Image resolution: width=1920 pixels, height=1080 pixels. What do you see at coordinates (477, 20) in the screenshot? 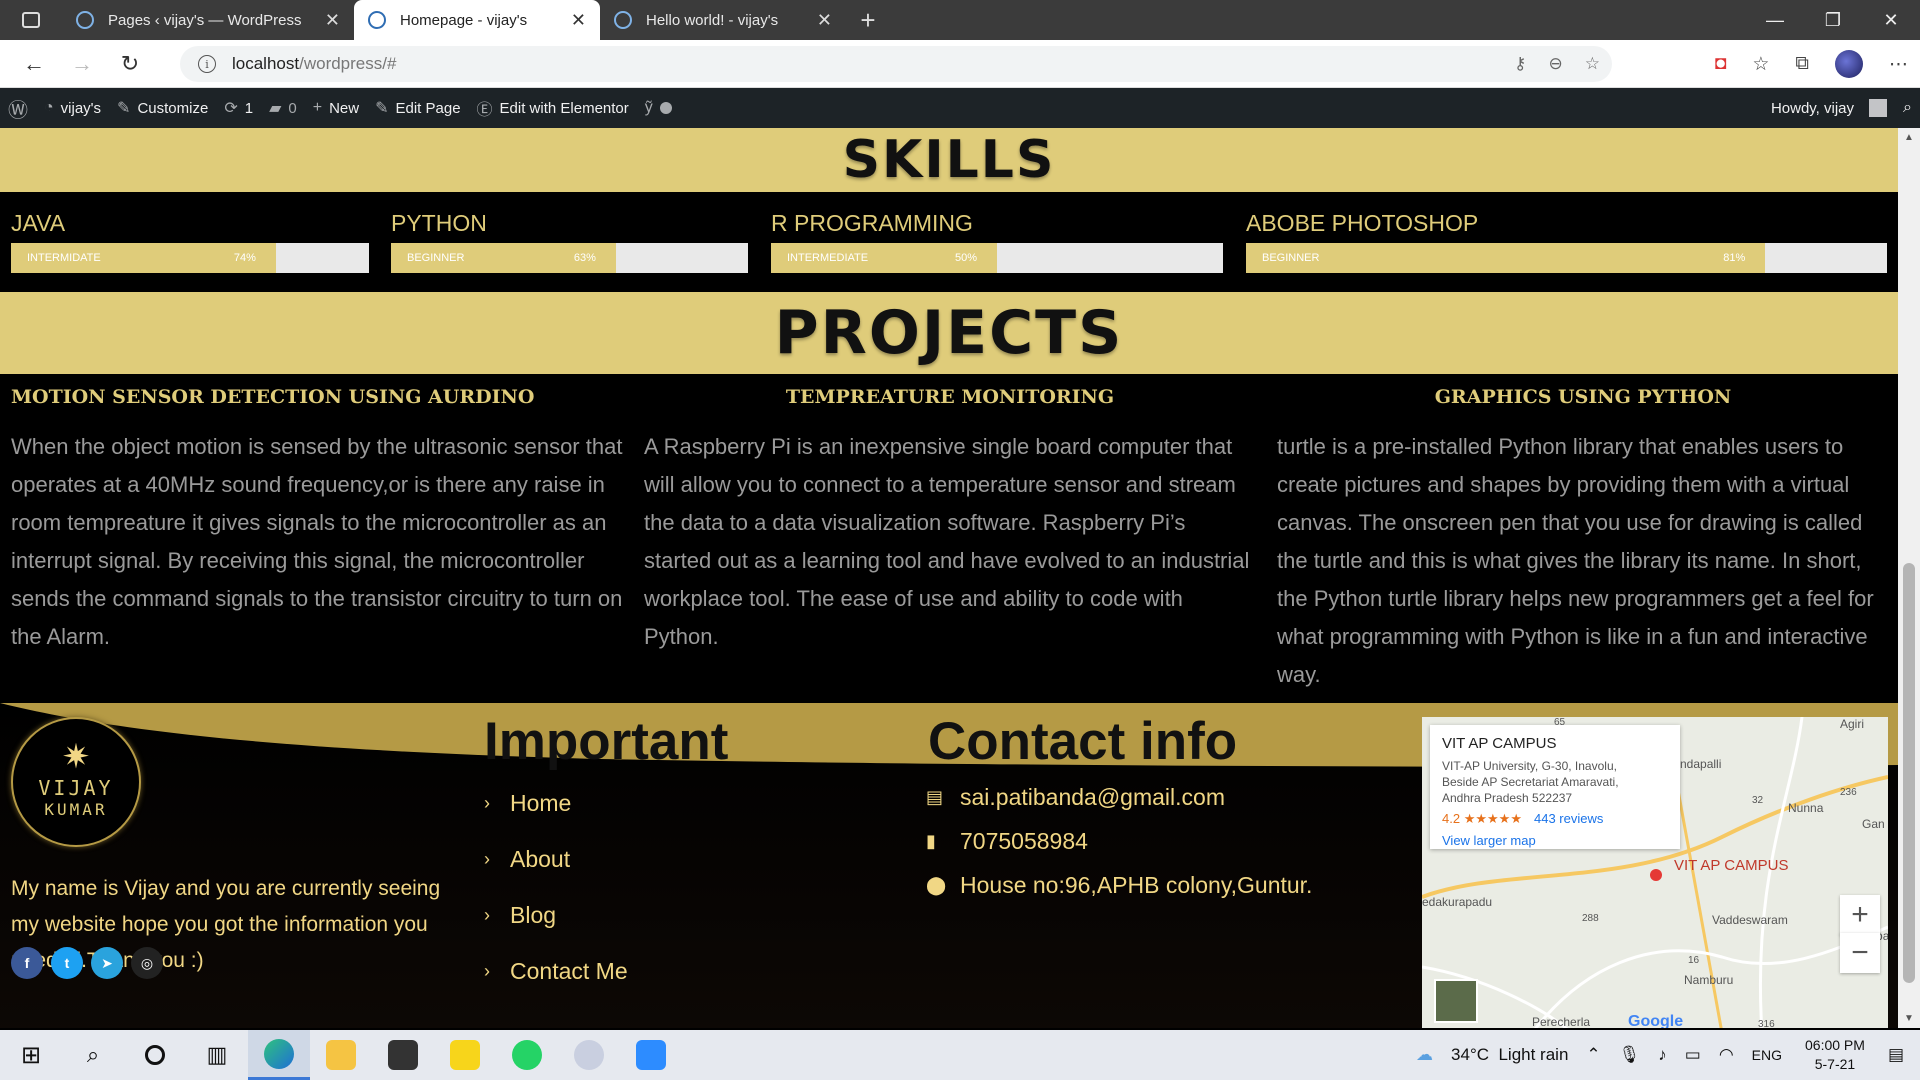
I see `tab-homepage: Homepage - vijay's ✕` at bounding box center [477, 20].